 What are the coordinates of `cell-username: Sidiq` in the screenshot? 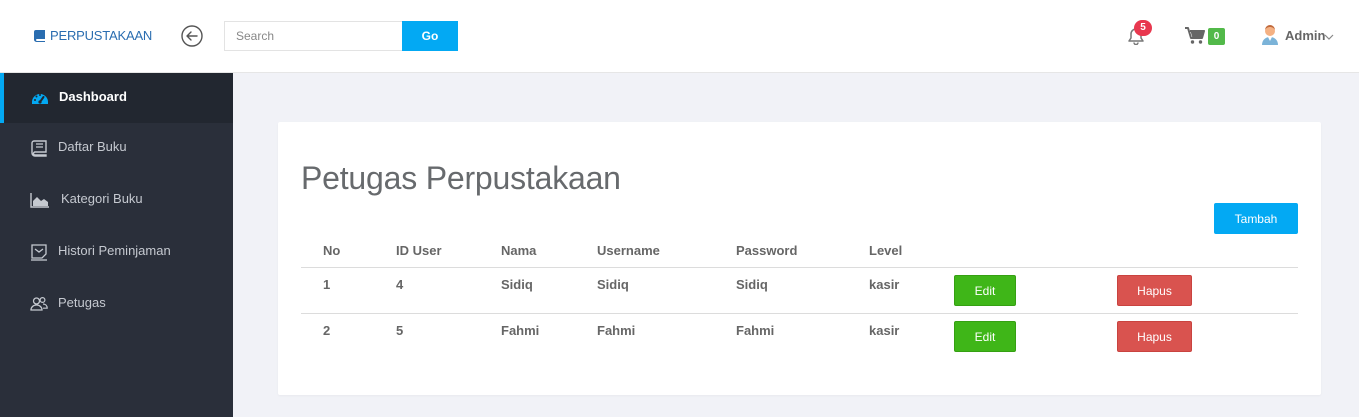 It's located at (613, 284).